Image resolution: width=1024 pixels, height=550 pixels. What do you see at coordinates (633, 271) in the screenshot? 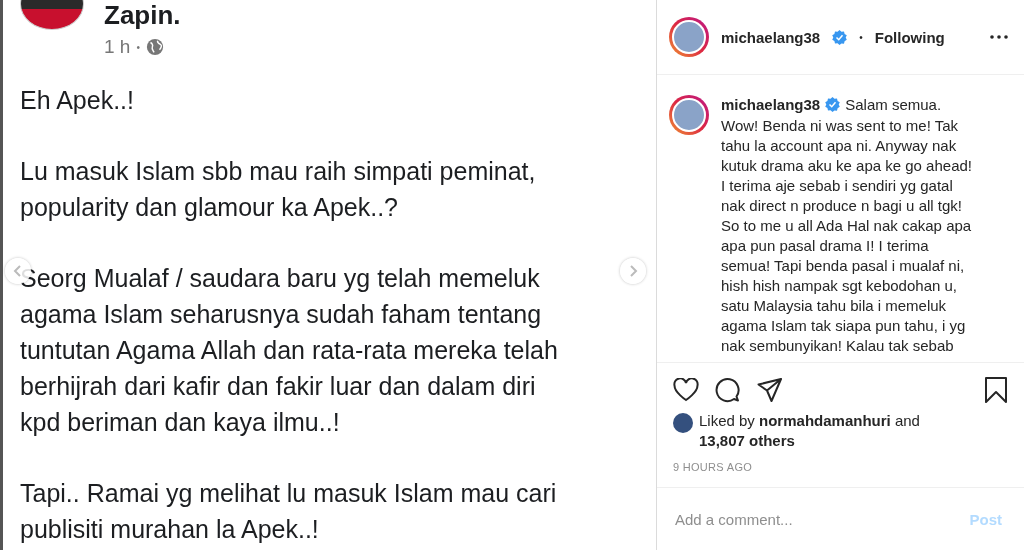
I see `chevron-right-icon` at bounding box center [633, 271].